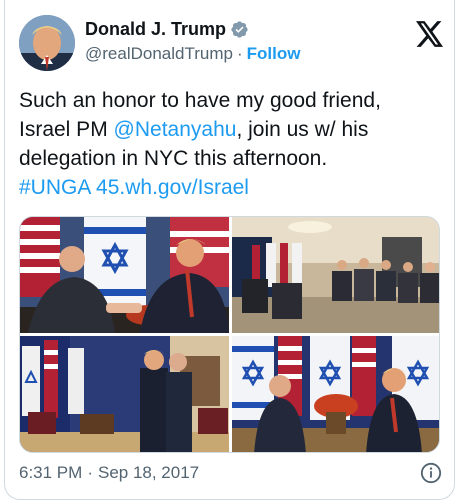 Image resolution: width=457 pixels, height=500 pixels. What do you see at coordinates (159, 54) in the screenshot?
I see `user-handle: @realDonaldTrump` at bounding box center [159, 54].